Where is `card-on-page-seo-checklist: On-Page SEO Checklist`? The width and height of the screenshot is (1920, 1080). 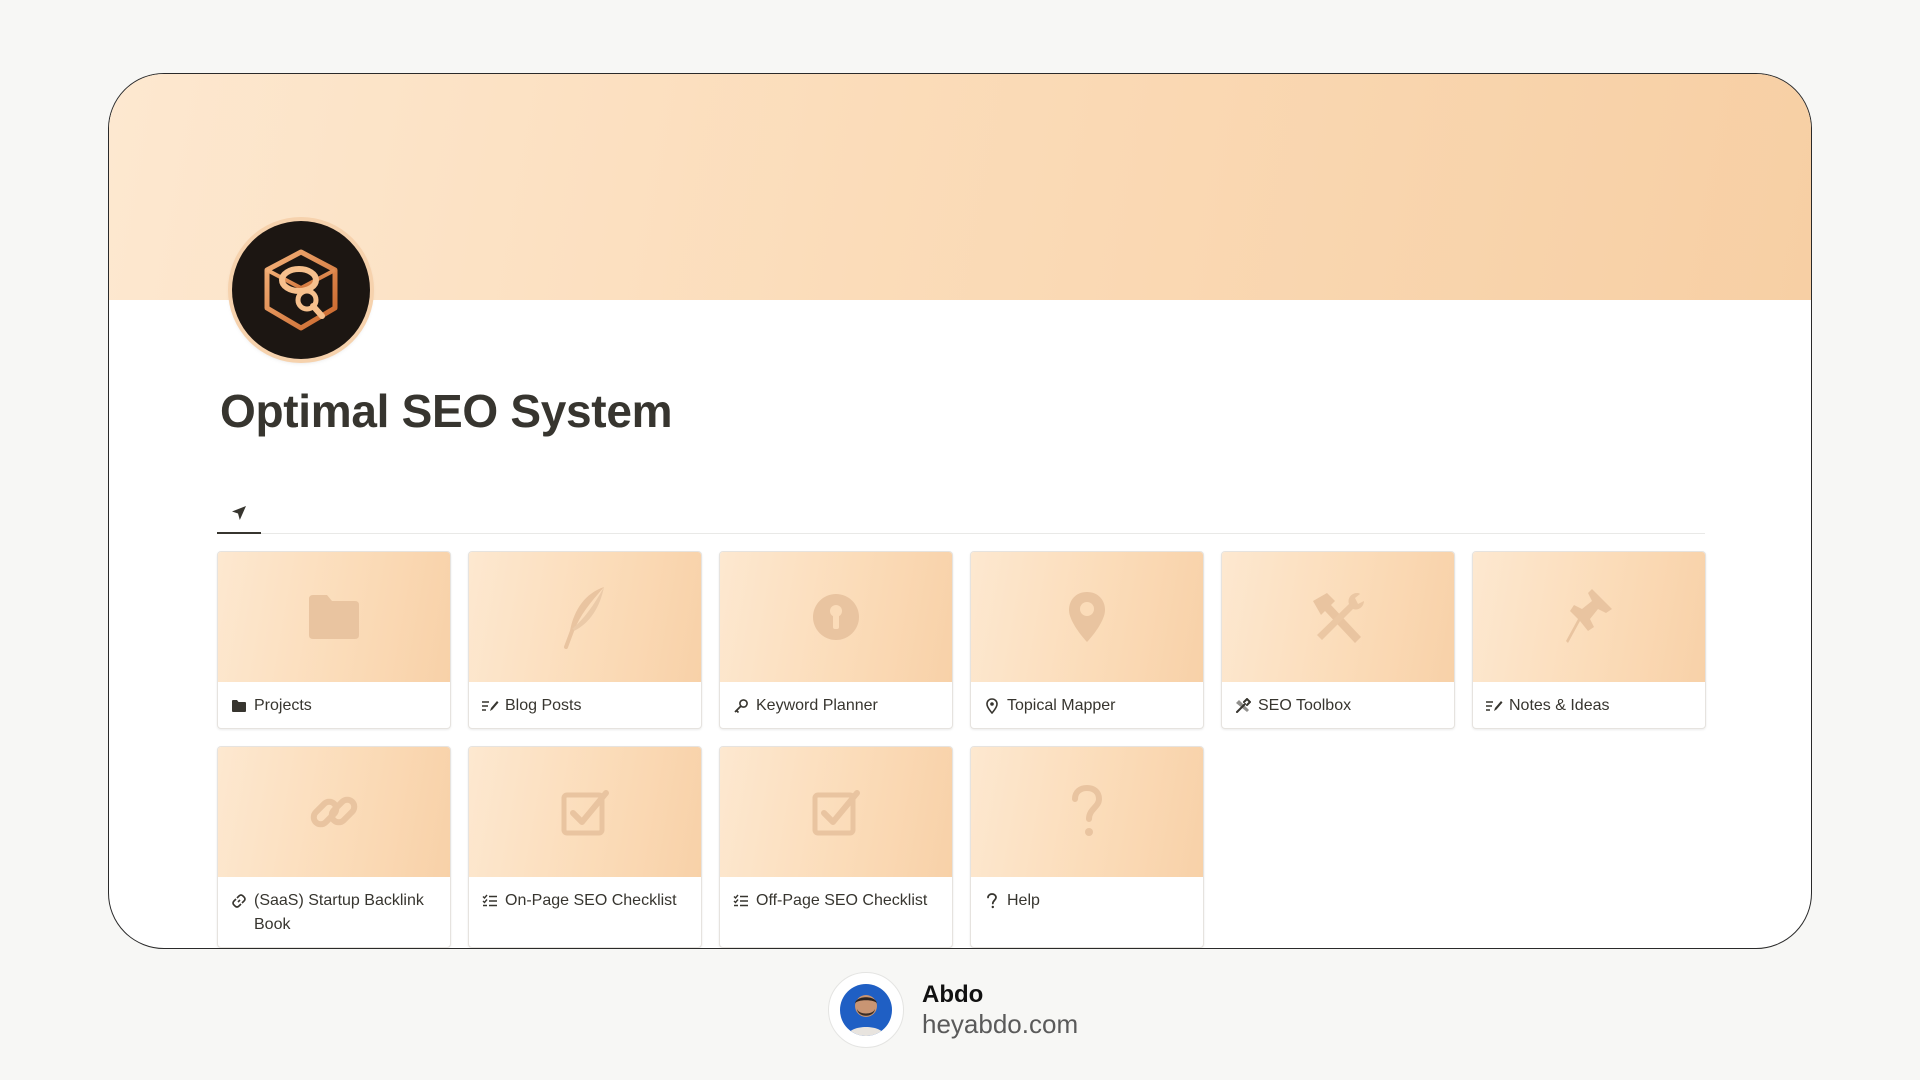 card-on-page-seo-checklist: On-Page SEO Checklist is located at coordinates (585, 847).